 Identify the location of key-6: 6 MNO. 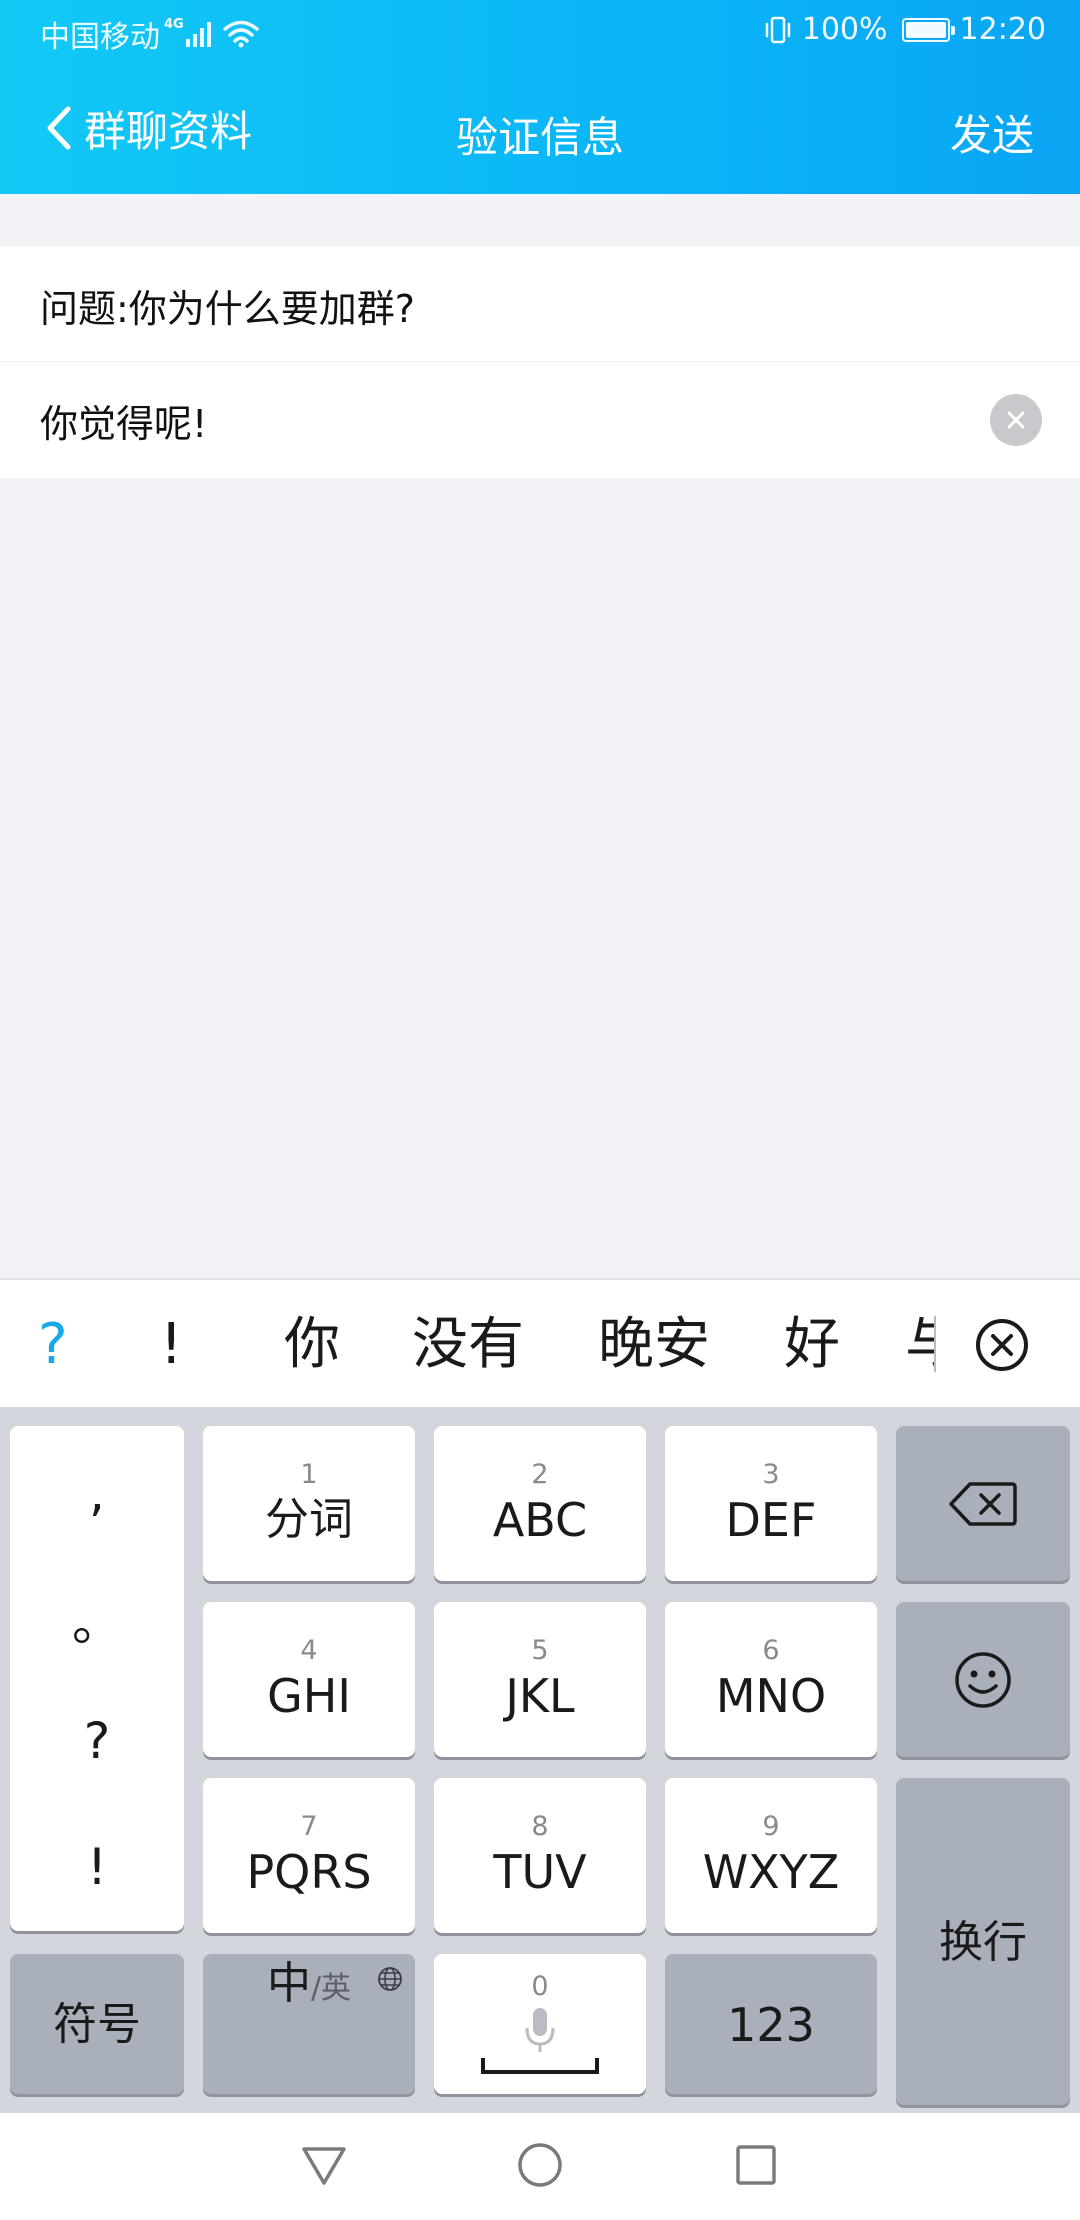
(771, 1679).